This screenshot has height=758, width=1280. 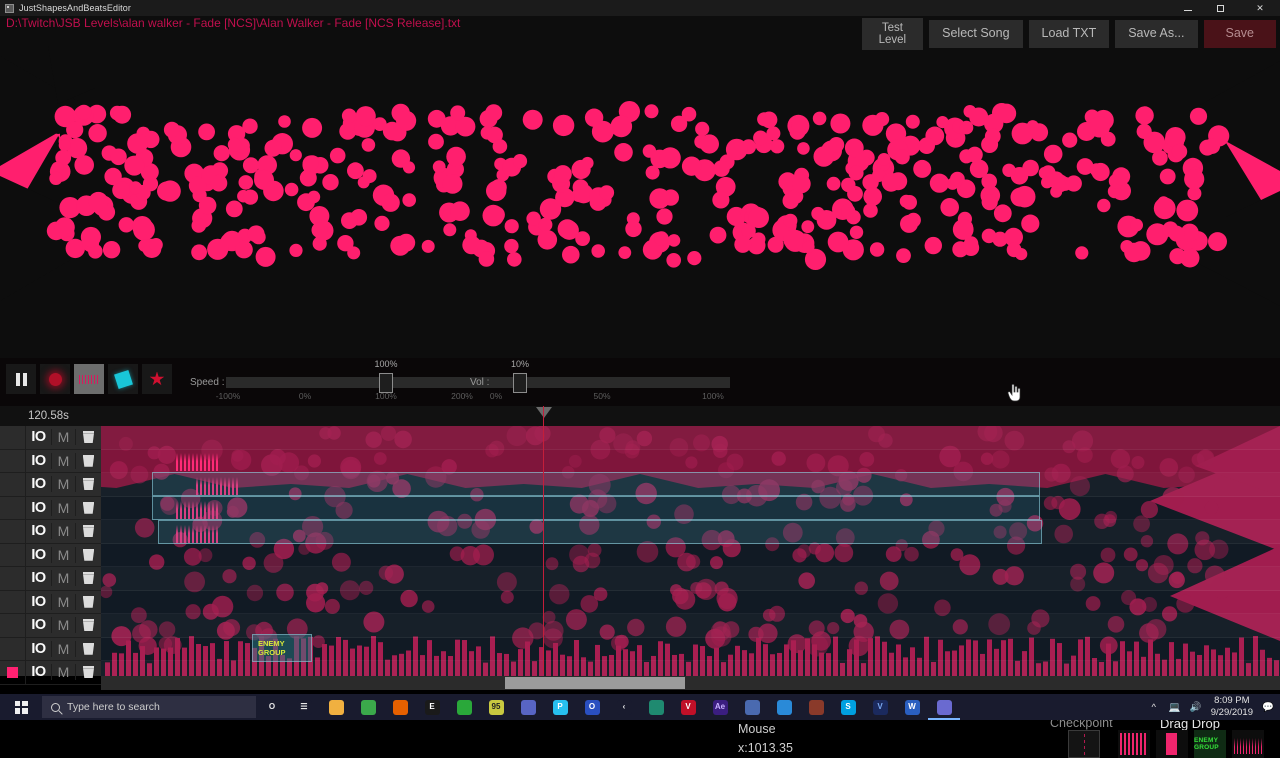 I want to click on taskbar-icon-cortana: O, so click(x=272, y=707).